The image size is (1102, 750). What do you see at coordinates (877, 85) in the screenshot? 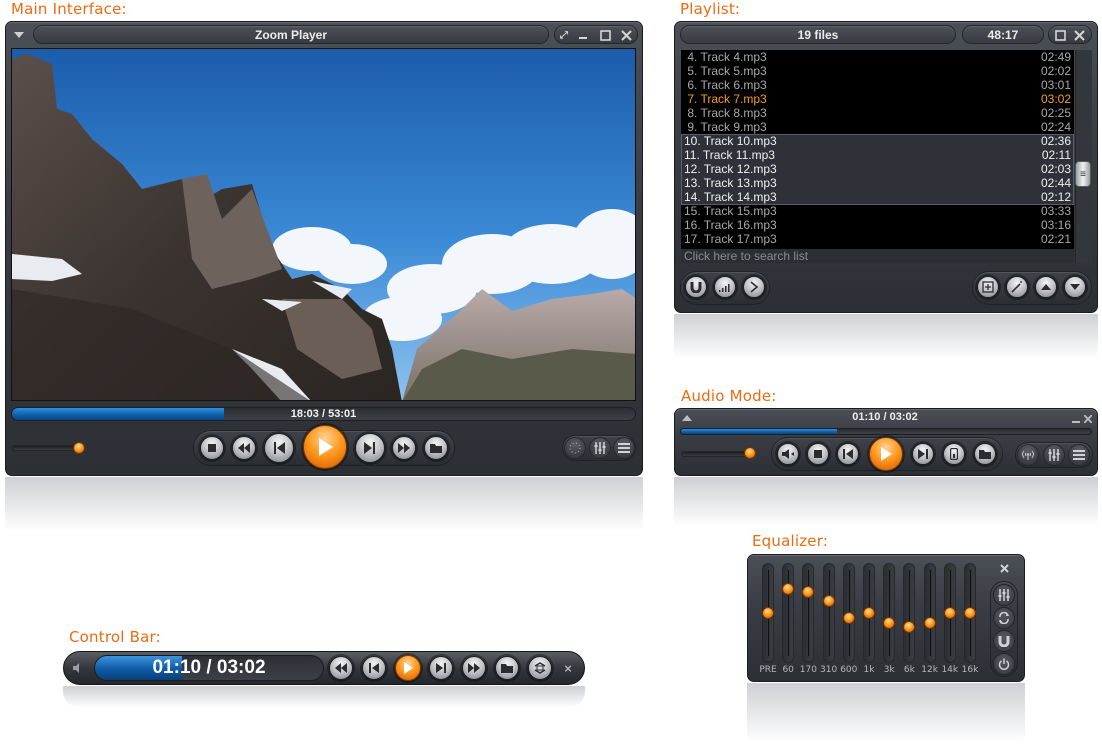
I see `playlist-item: 6. Track 6.mp3 03:01` at bounding box center [877, 85].